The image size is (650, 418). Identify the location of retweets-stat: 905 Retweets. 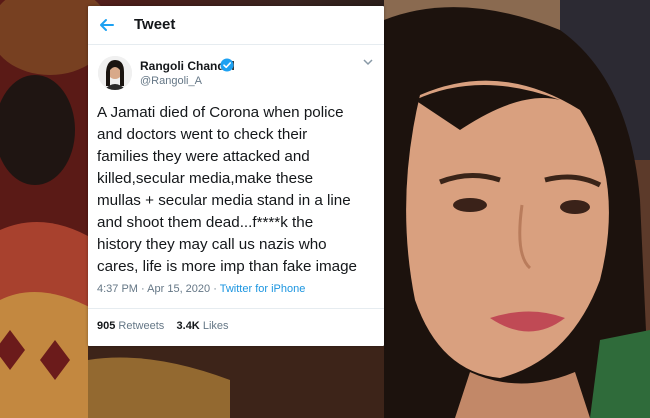
(130, 326).